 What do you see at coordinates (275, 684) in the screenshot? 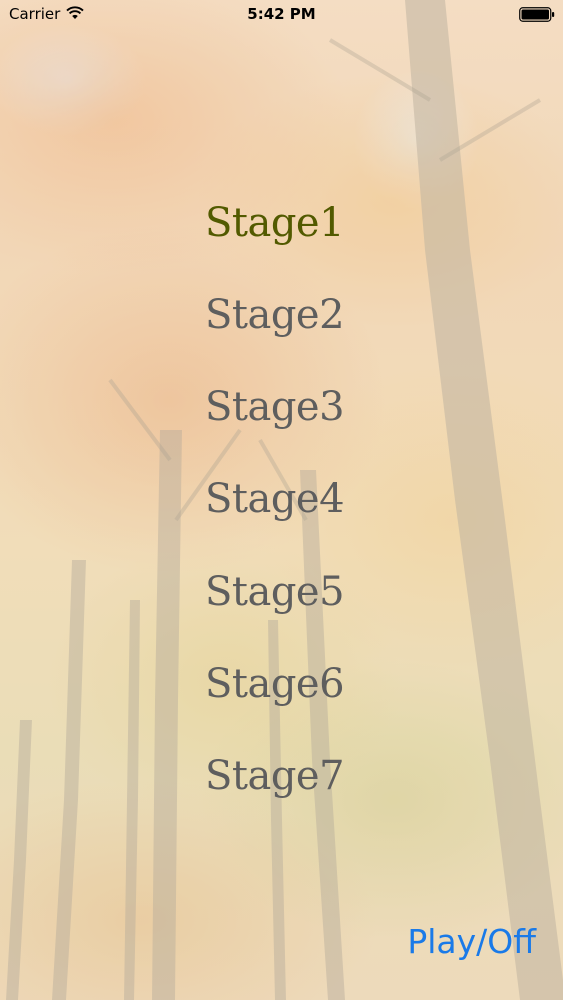
I see `stage-6-button: Stage6` at bounding box center [275, 684].